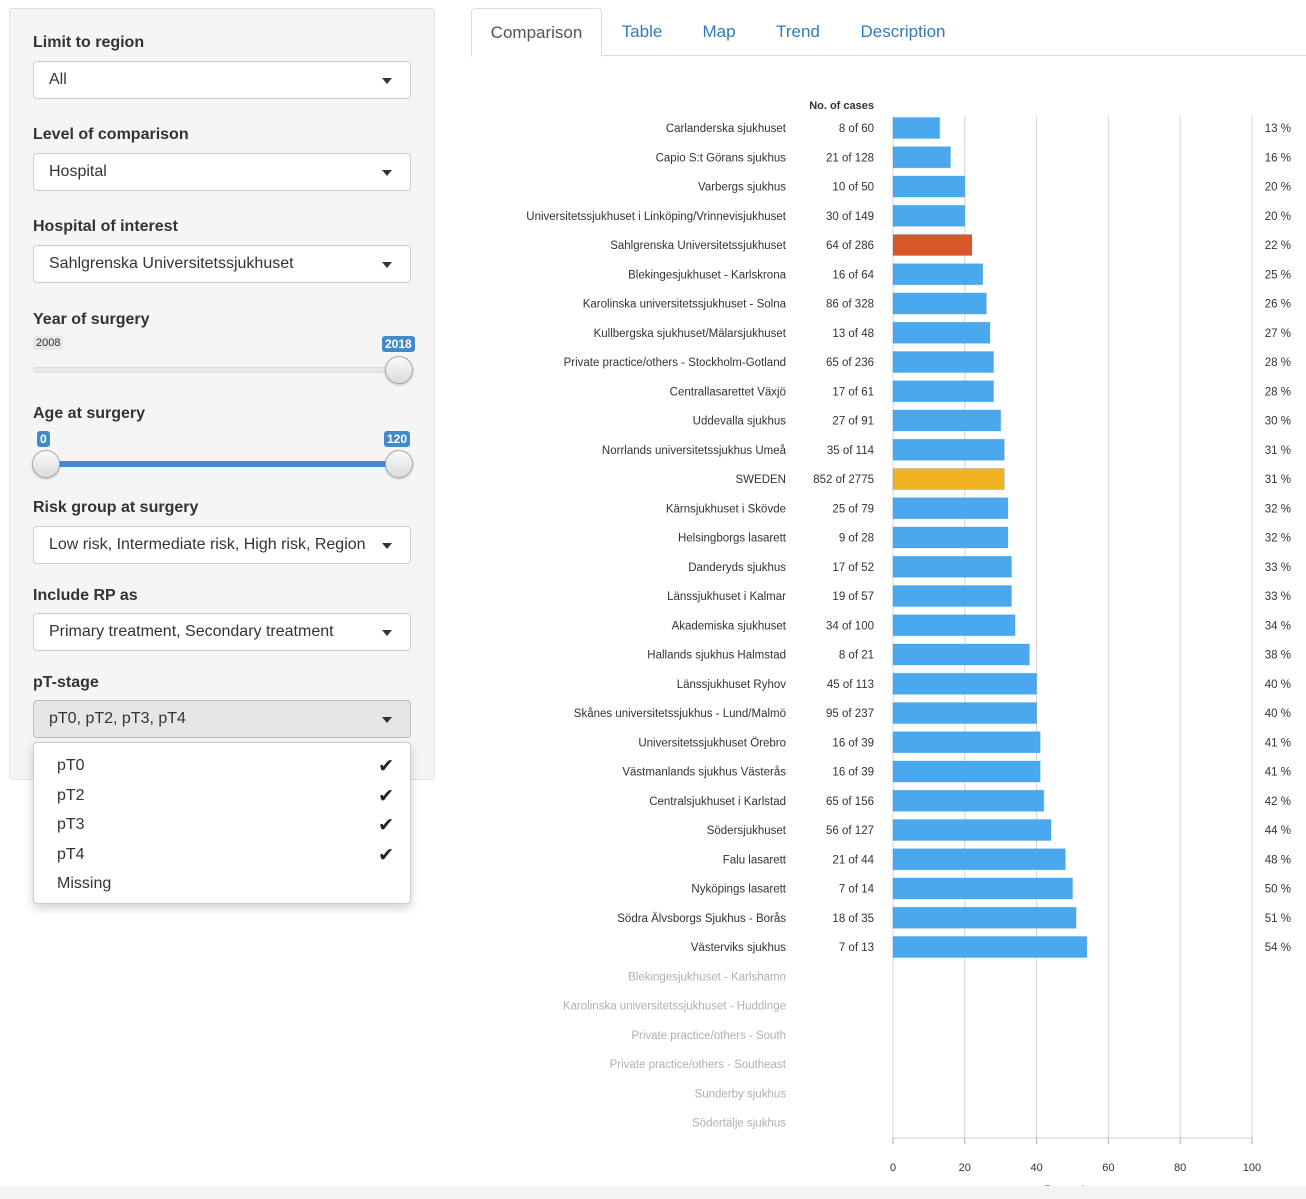 The image size is (1306, 1199). Describe the element at coordinates (58, 79) in the screenshot. I see `region-select-value: All` at that location.